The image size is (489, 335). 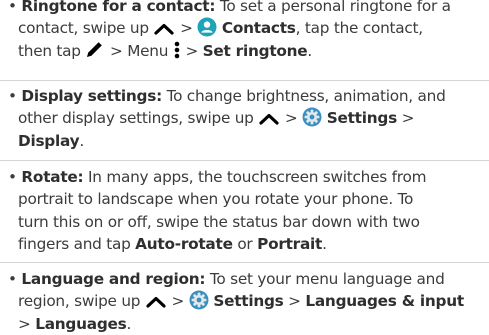 What do you see at coordinates (91, 96) in the screenshot?
I see `item-title: Display settings:` at bounding box center [91, 96].